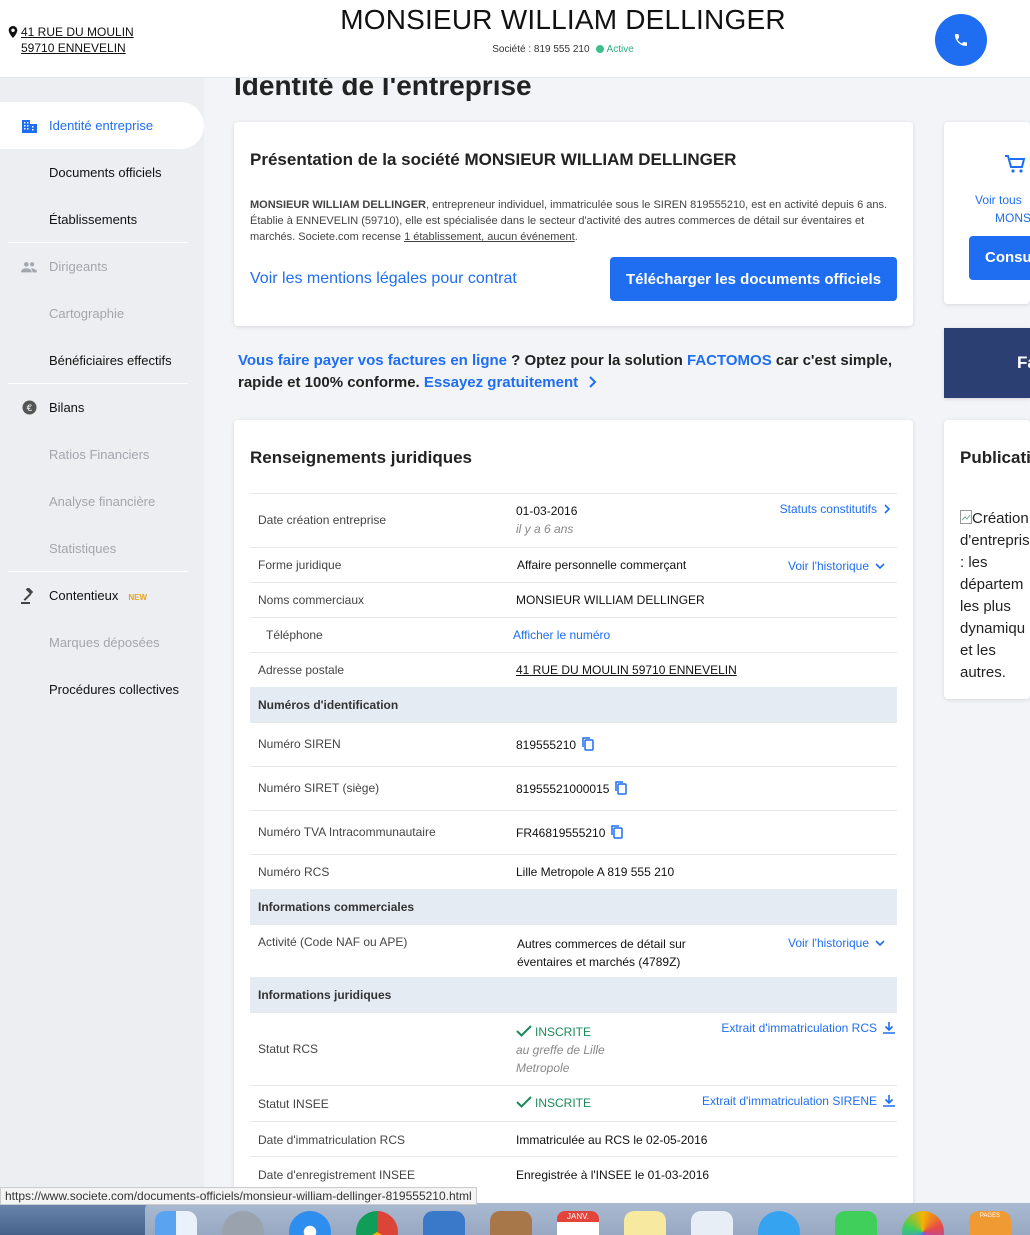  I want to click on gavel-icon, so click(29, 595).